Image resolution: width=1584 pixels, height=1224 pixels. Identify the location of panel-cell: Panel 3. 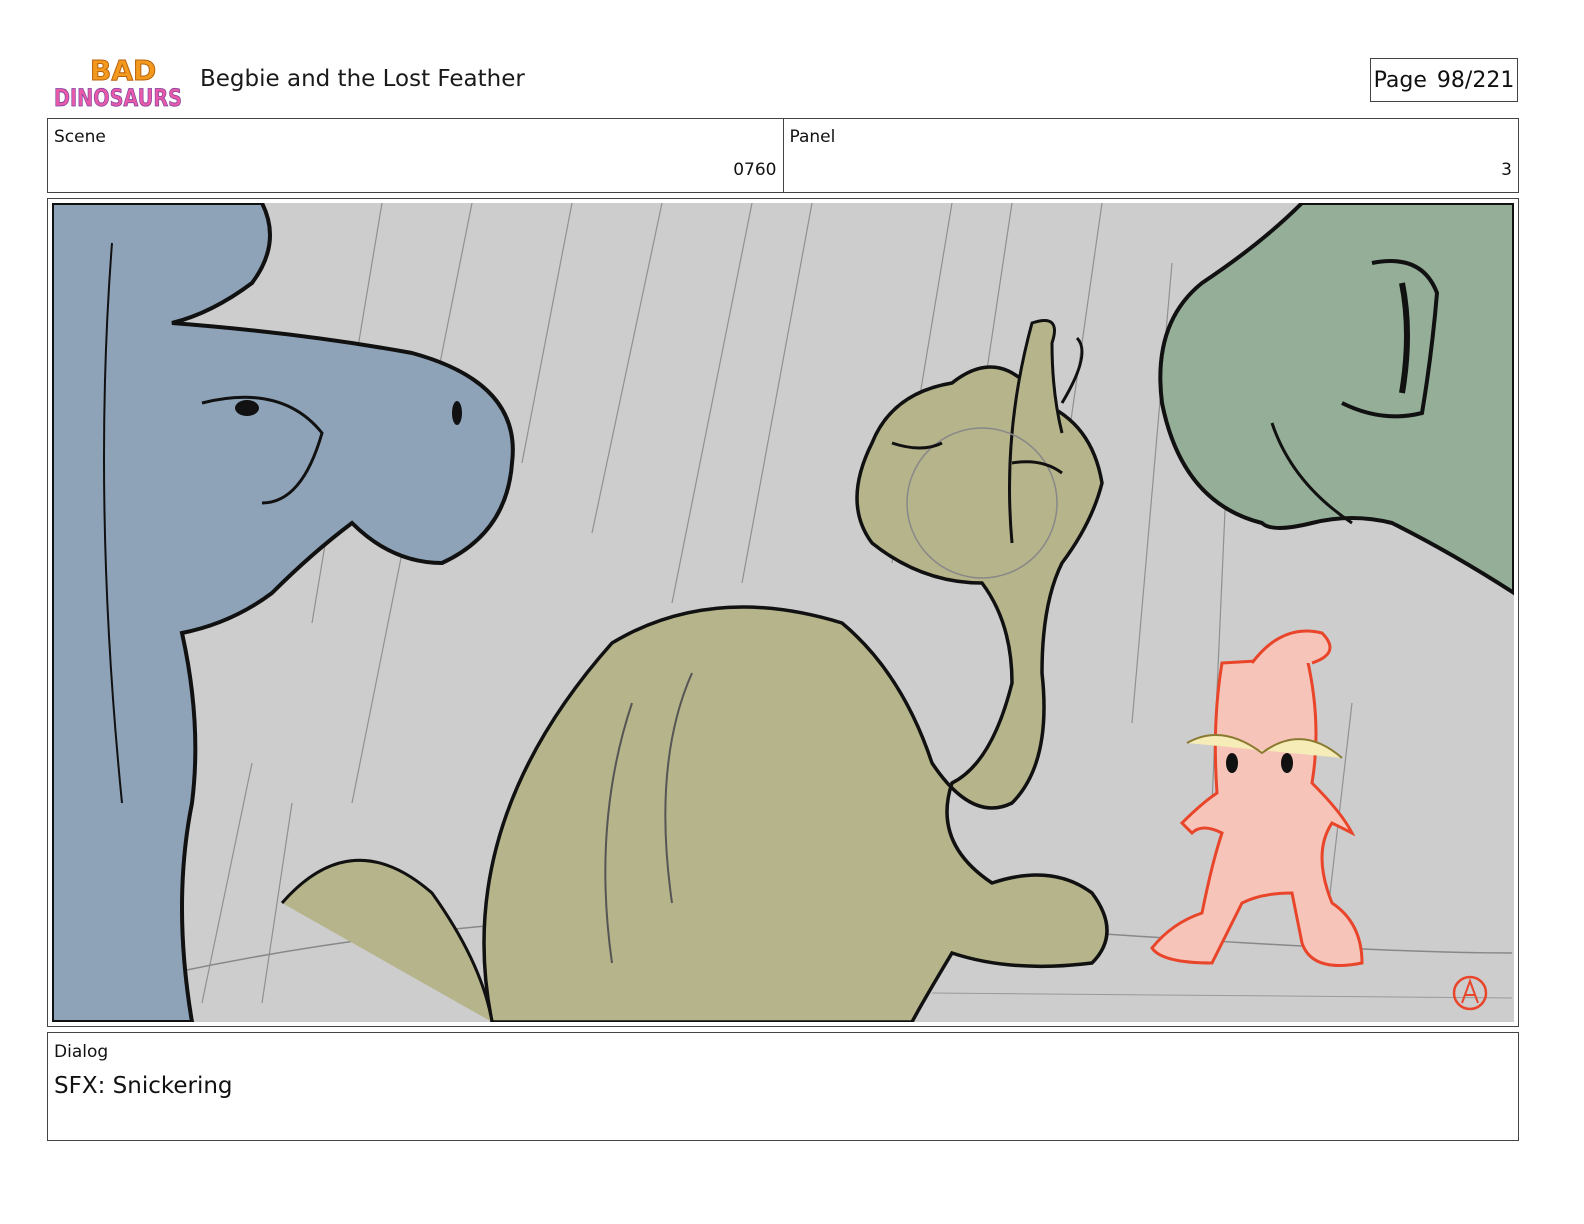
(1150, 155).